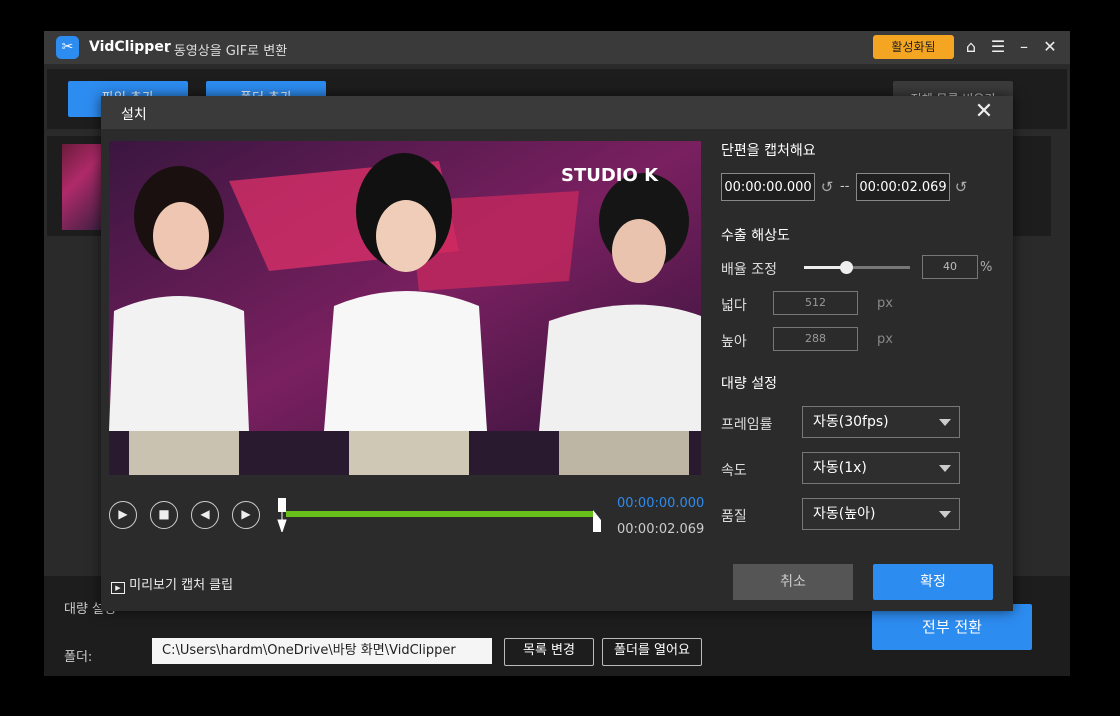  I want to click on scale-slider-track, so click(857, 267).